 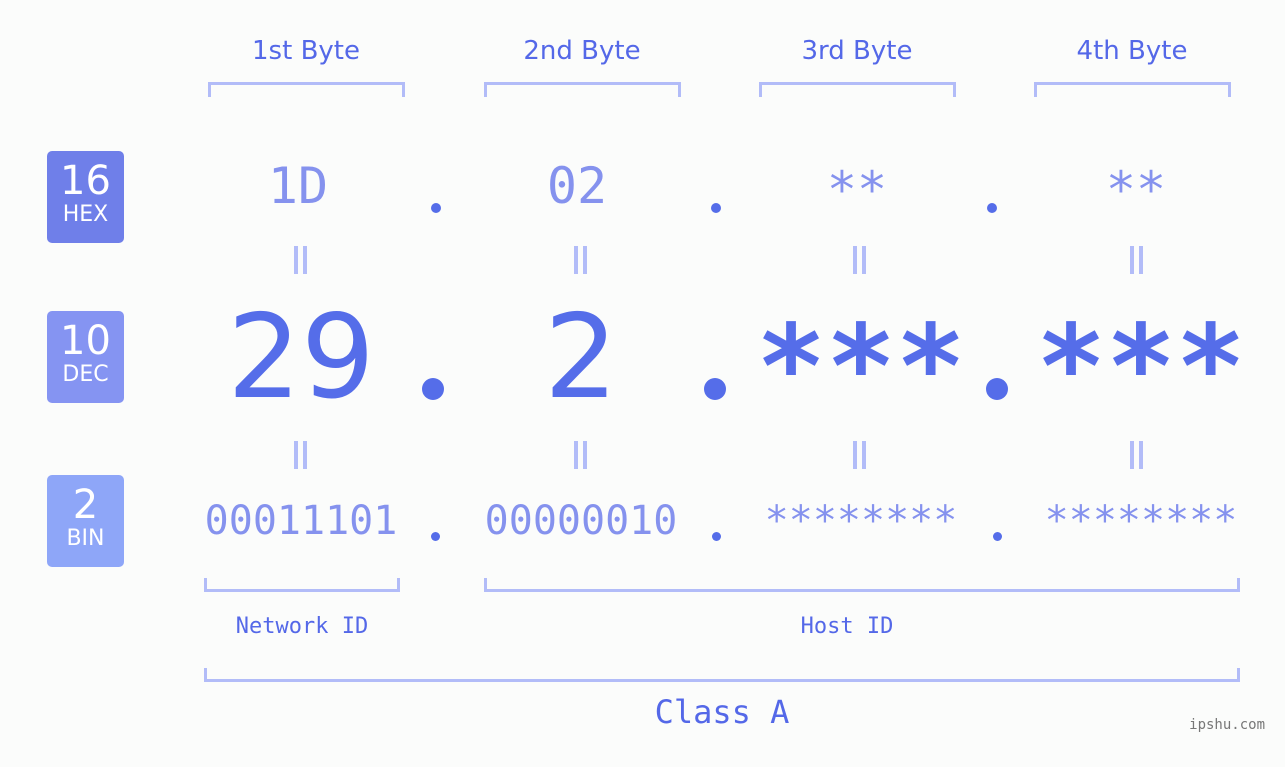 I want to click on hex-base-badge: 16 HEX, so click(x=85, y=197).